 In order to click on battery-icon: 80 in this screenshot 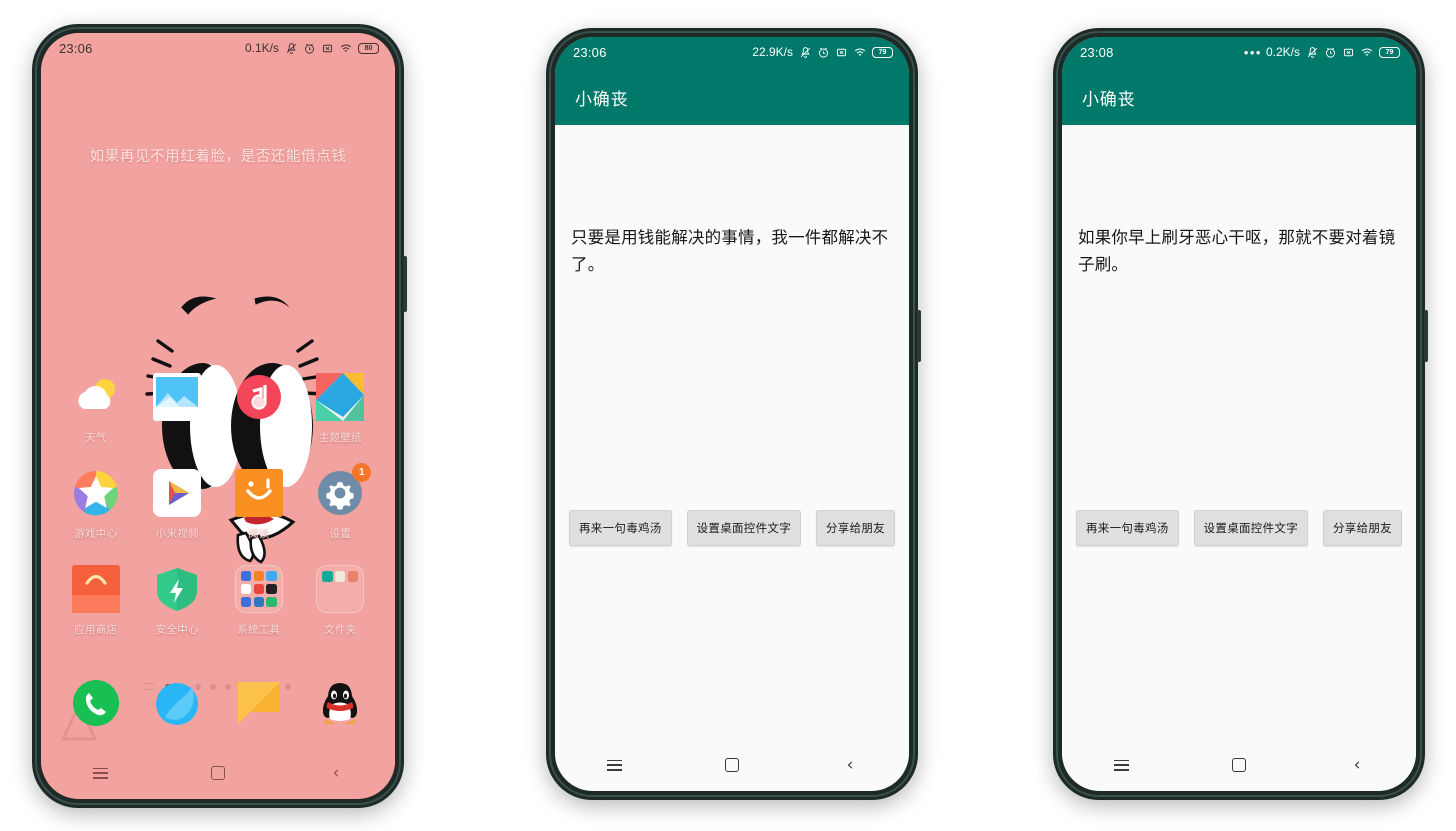, I will do `click(368, 48)`.